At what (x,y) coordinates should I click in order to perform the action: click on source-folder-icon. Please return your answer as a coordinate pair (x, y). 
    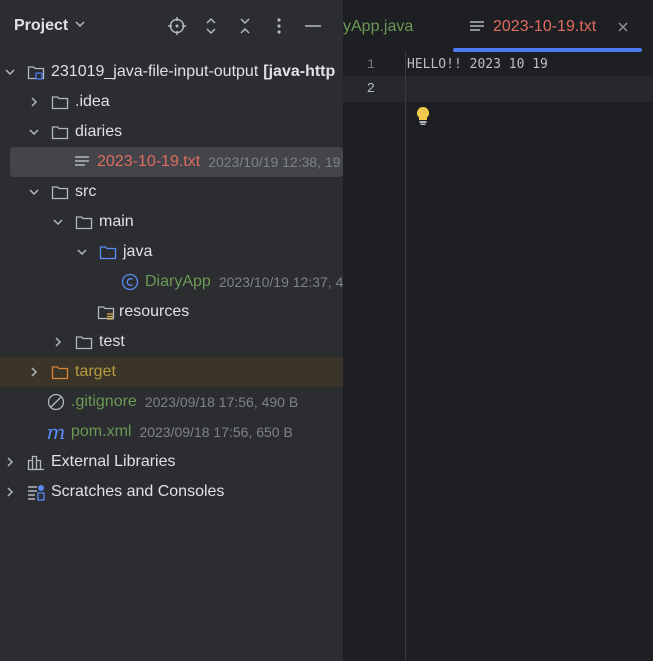
    Looking at the image, I should click on (108, 252).